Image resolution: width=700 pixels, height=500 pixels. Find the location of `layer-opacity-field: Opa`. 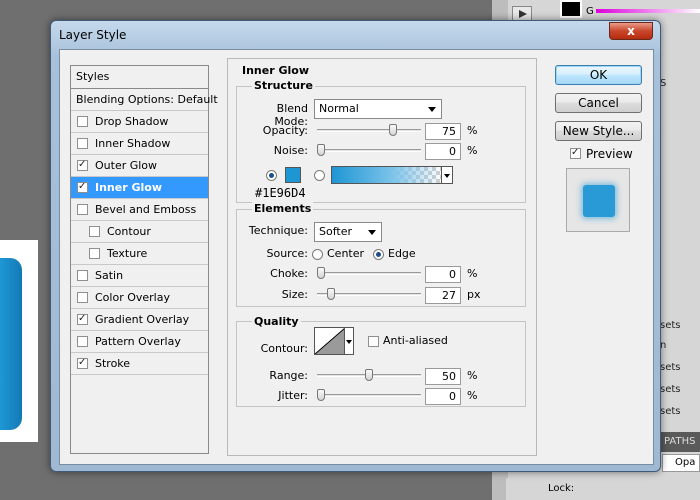

layer-opacity-field: Opa is located at coordinates (681, 463).